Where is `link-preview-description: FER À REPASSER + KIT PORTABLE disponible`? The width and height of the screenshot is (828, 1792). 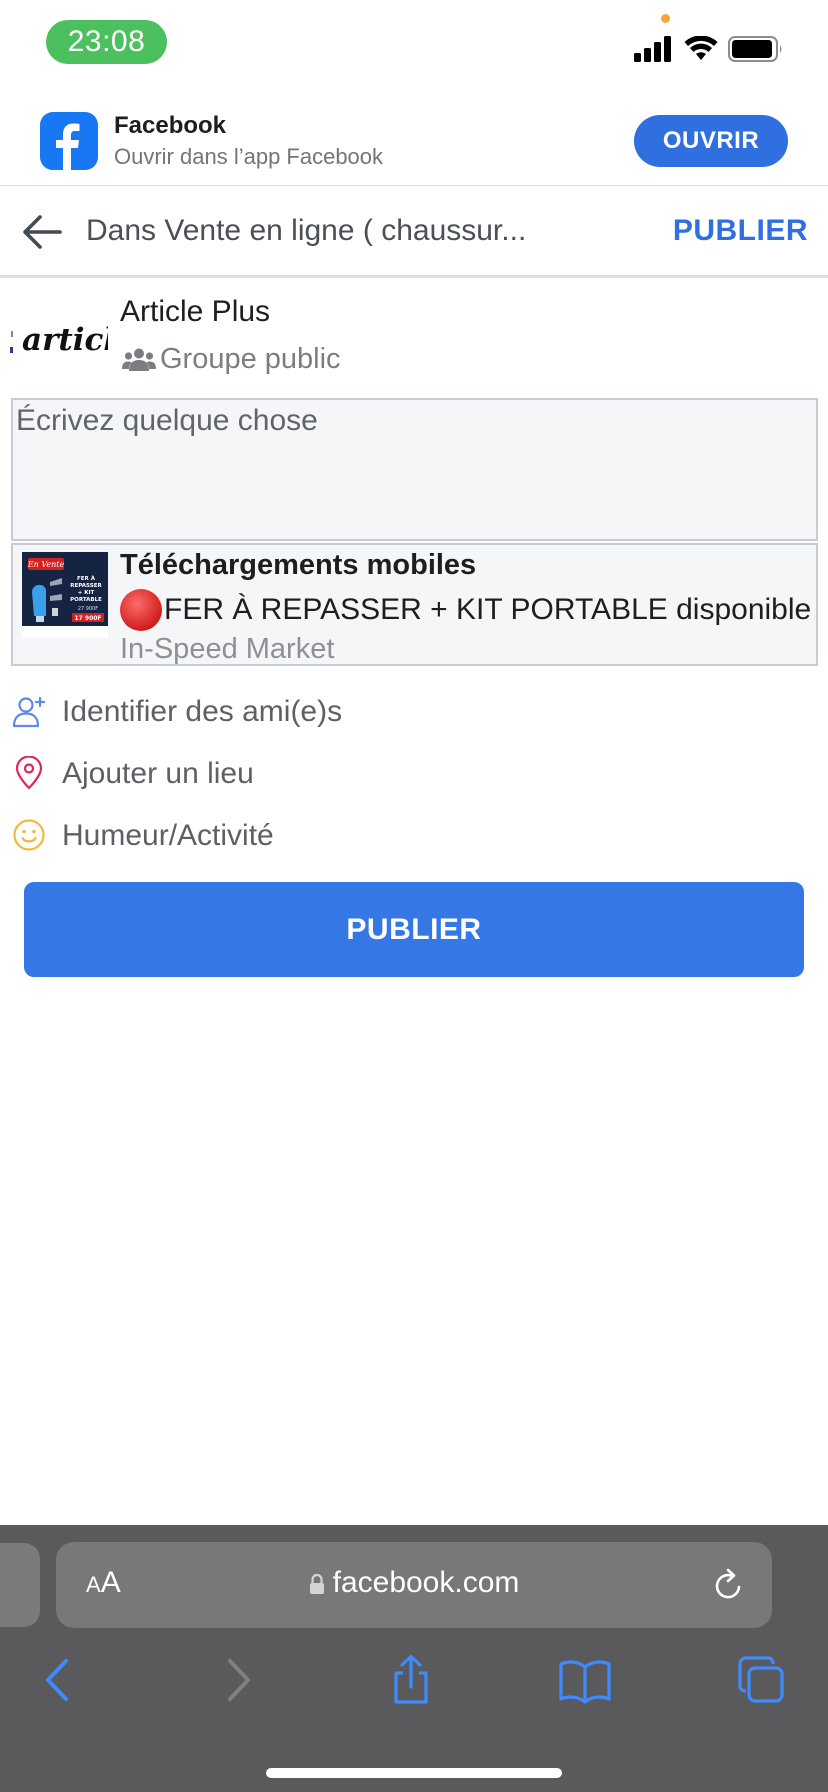
link-preview-description: FER À REPASSER + KIT PORTABLE disponible is located at coordinates (466, 610).